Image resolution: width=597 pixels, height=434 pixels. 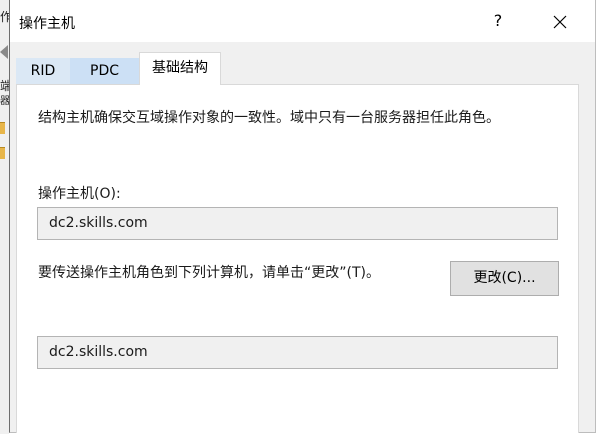 I want to click on operations-master-label: 操作主机(O):, so click(x=79, y=194).